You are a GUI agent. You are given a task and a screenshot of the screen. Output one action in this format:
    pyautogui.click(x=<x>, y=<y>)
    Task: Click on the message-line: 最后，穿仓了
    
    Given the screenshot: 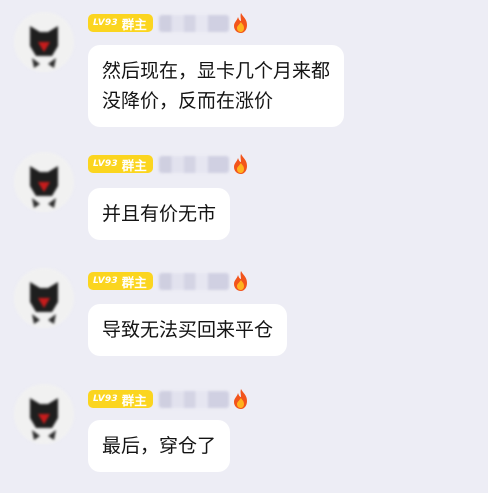 What is the action you would take?
    pyautogui.click(x=159, y=446)
    